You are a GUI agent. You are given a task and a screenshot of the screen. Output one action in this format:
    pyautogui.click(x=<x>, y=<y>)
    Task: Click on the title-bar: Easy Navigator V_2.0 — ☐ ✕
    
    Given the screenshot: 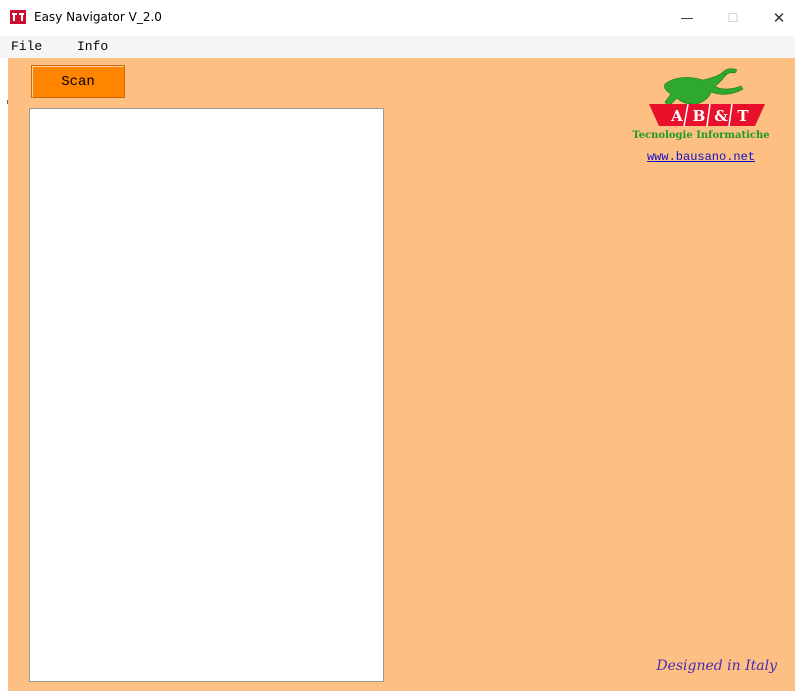 What is the action you would take?
    pyautogui.click(x=401, y=18)
    